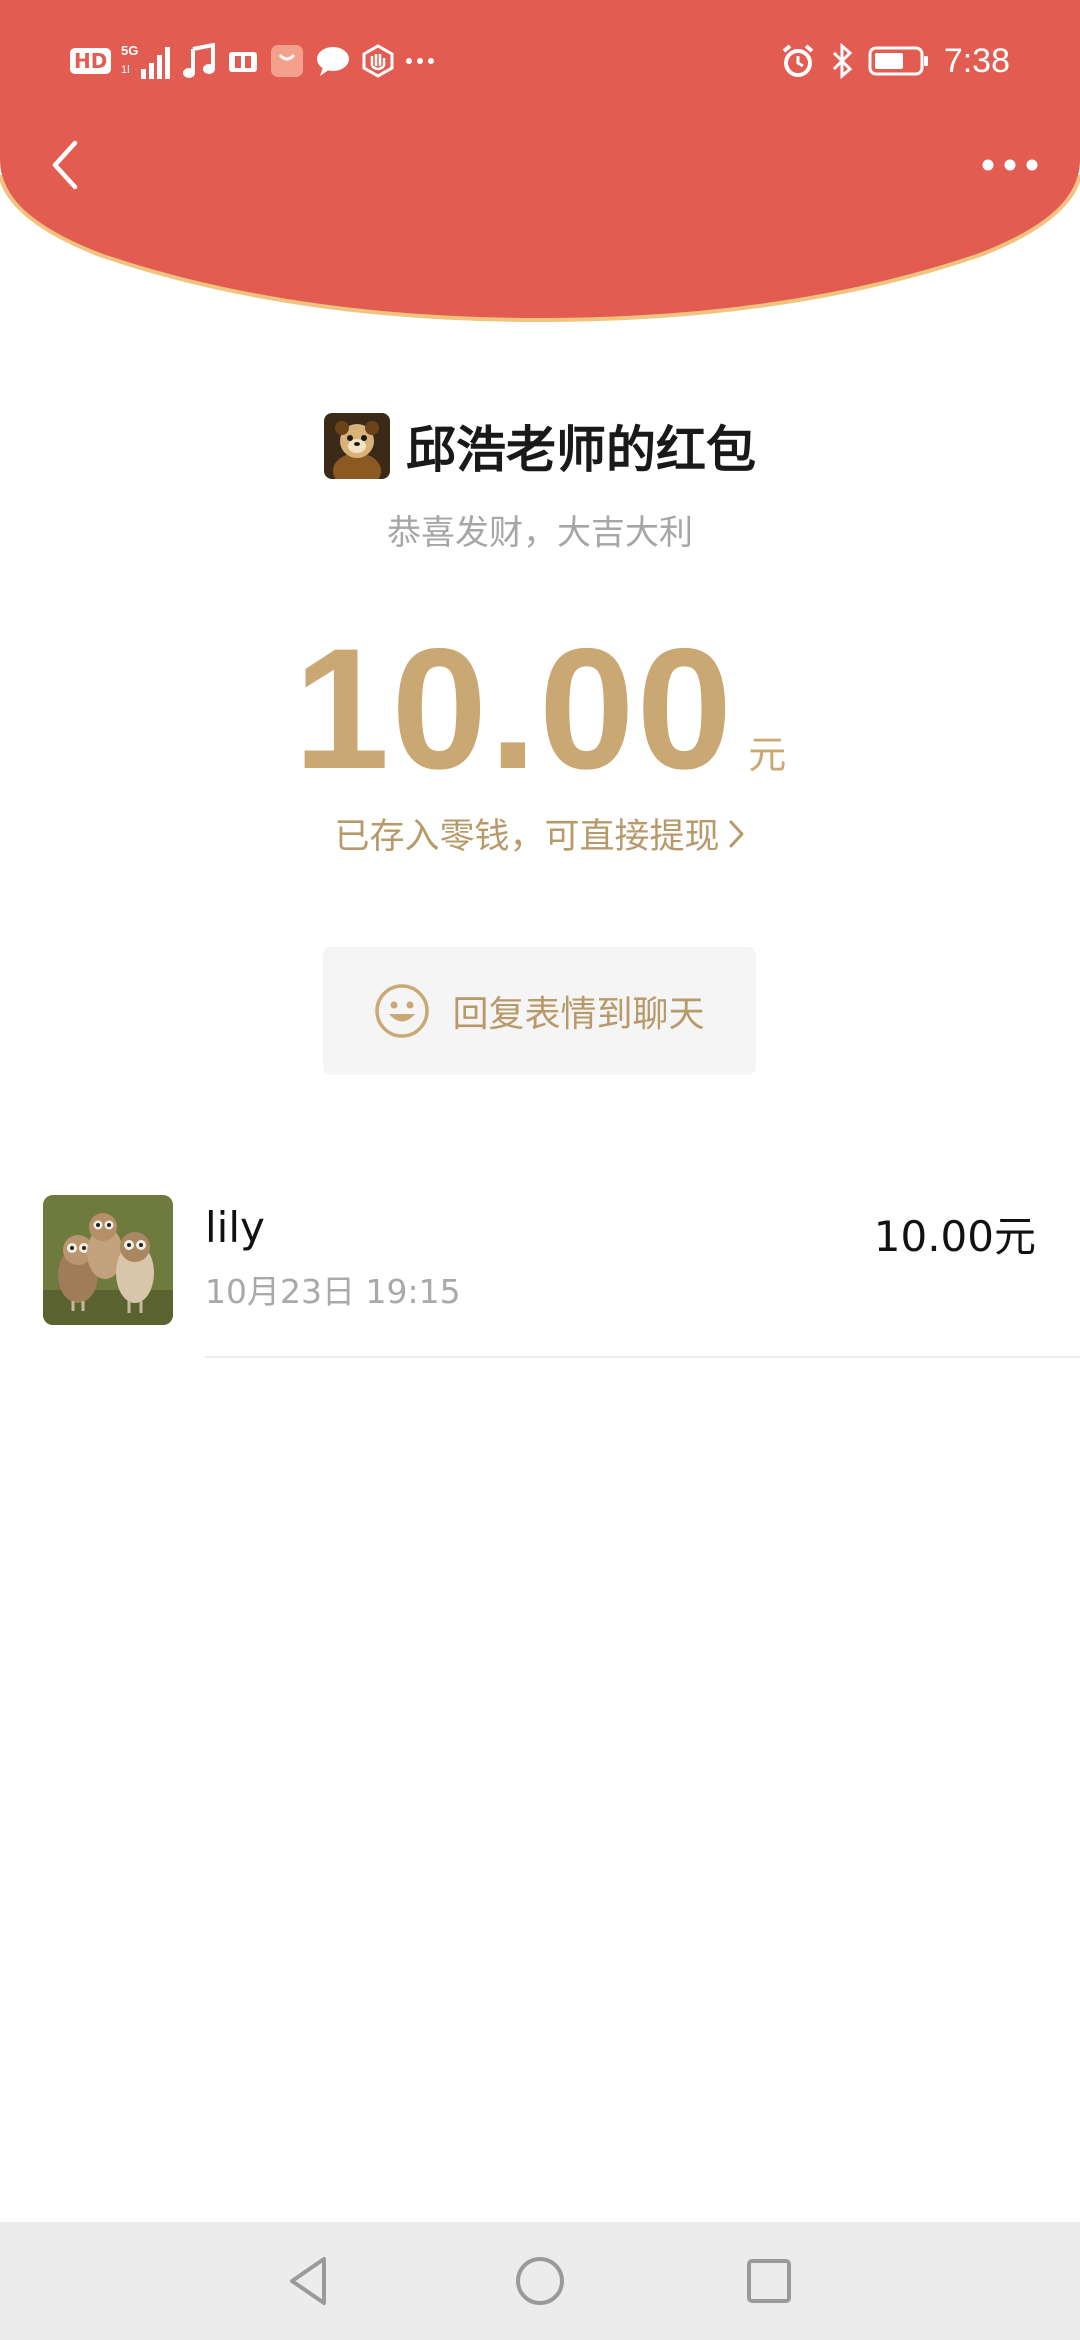 The width and height of the screenshot is (1080, 2340). What do you see at coordinates (129, 50) in the screenshot?
I see `svg-text: 5G` at bounding box center [129, 50].